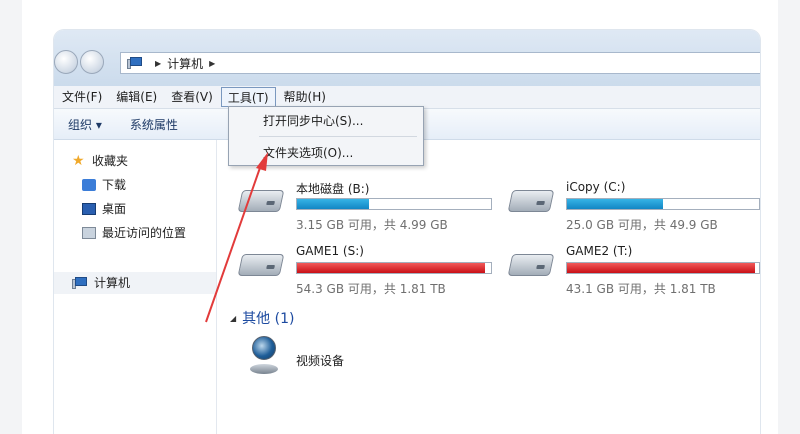 Image resolution: width=800 pixels, height=434 pixels. Describe the element at coordinates (85, 124) in the screenshot. I see `organize-button: 组织 ▾` at that location.